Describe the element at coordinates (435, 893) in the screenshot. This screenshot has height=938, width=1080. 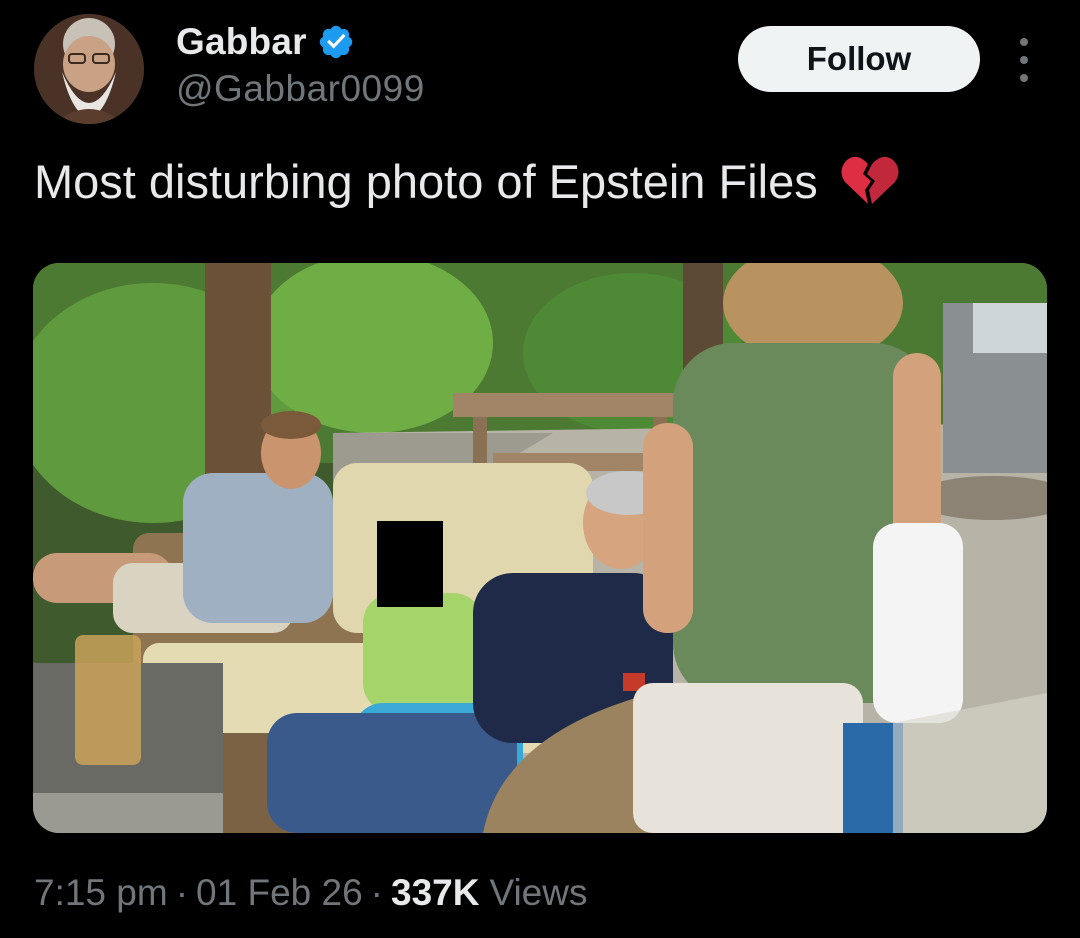
I see `views-count: 337K` at that location.